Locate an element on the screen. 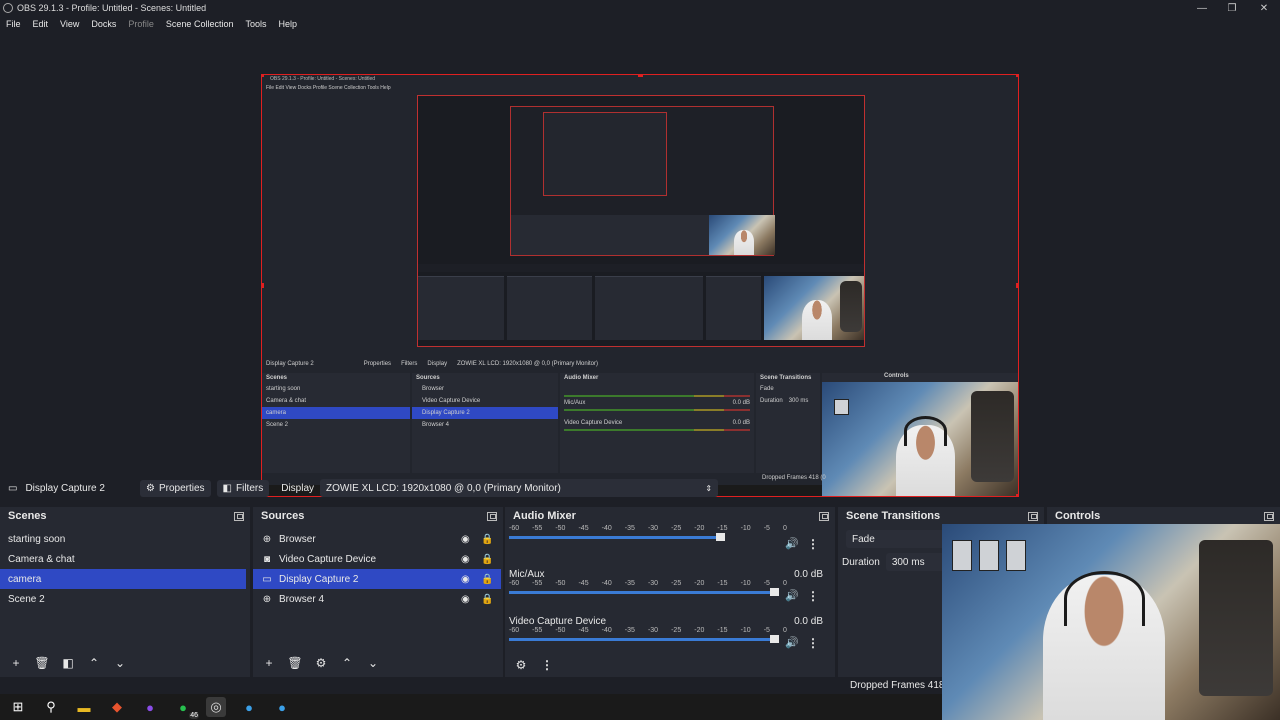 Image resolution: width=1280 pixels, height=720 pixels. nested-video-db: 0.0 dB is located at coordinates (741, 423).